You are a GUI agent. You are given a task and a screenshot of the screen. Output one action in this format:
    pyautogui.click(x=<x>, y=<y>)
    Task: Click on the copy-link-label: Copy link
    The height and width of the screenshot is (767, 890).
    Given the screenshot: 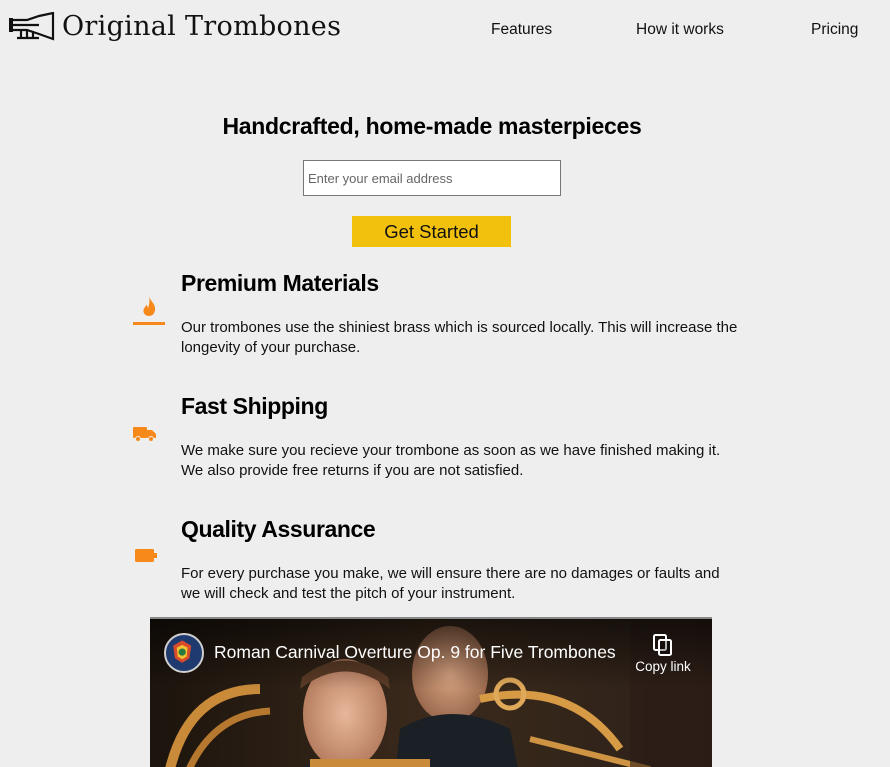 What is the action you would take?
    pyautogui.click(x=663, y=666)
    